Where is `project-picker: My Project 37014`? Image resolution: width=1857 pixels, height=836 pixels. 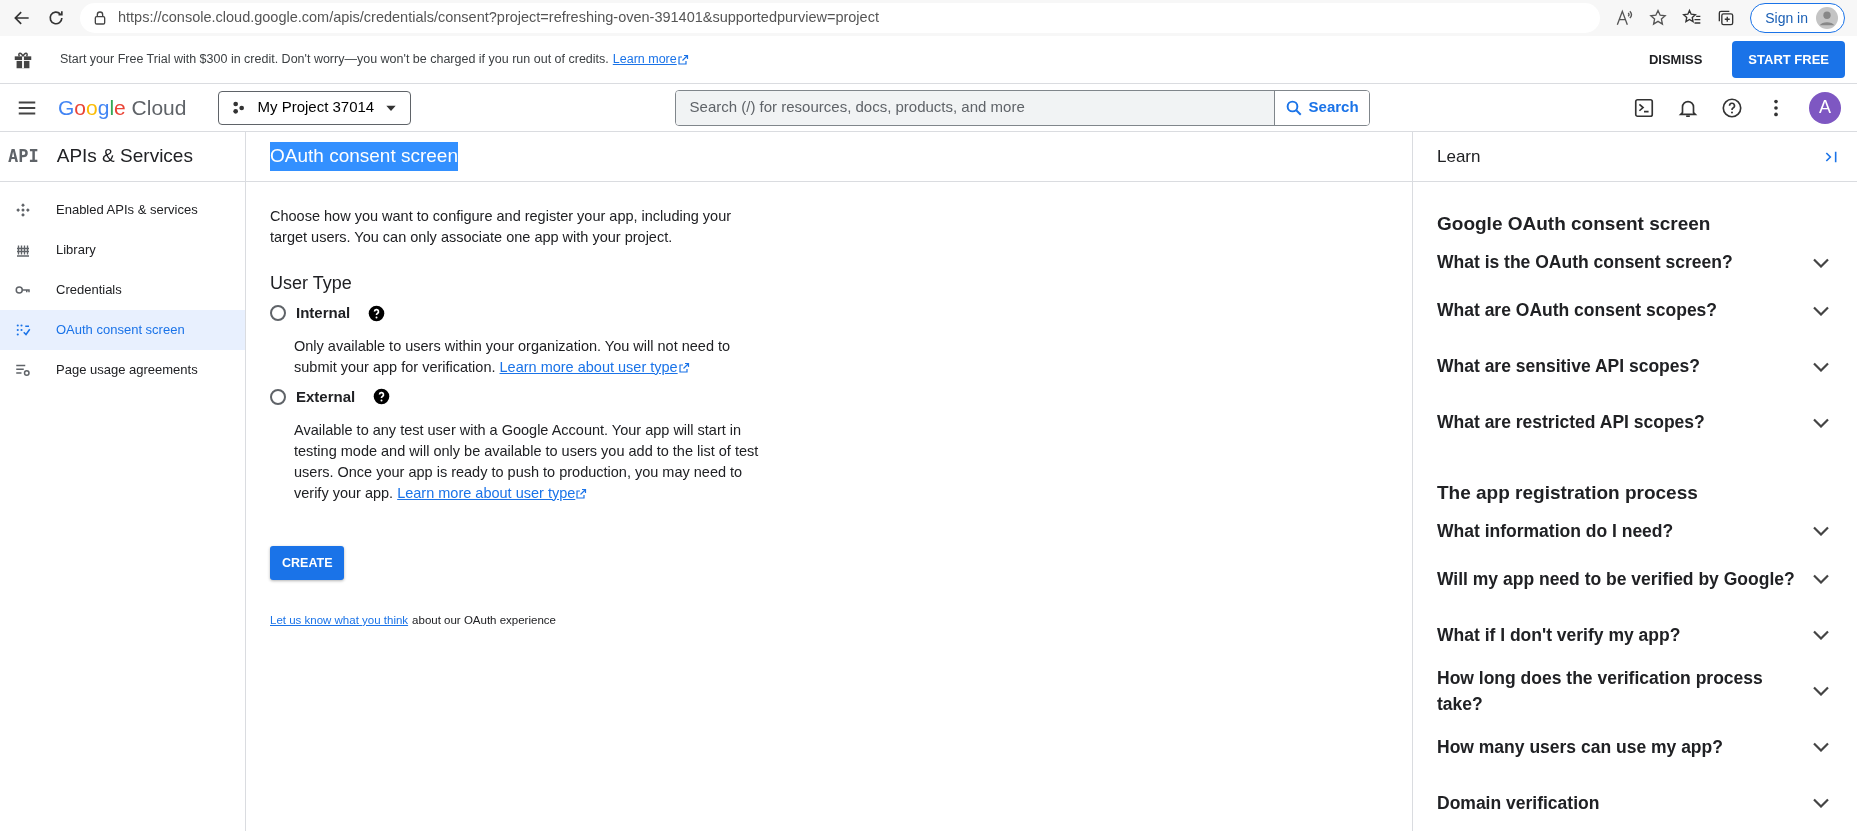 project-picker: My Project 37014 is located at coordinates (315, 107).